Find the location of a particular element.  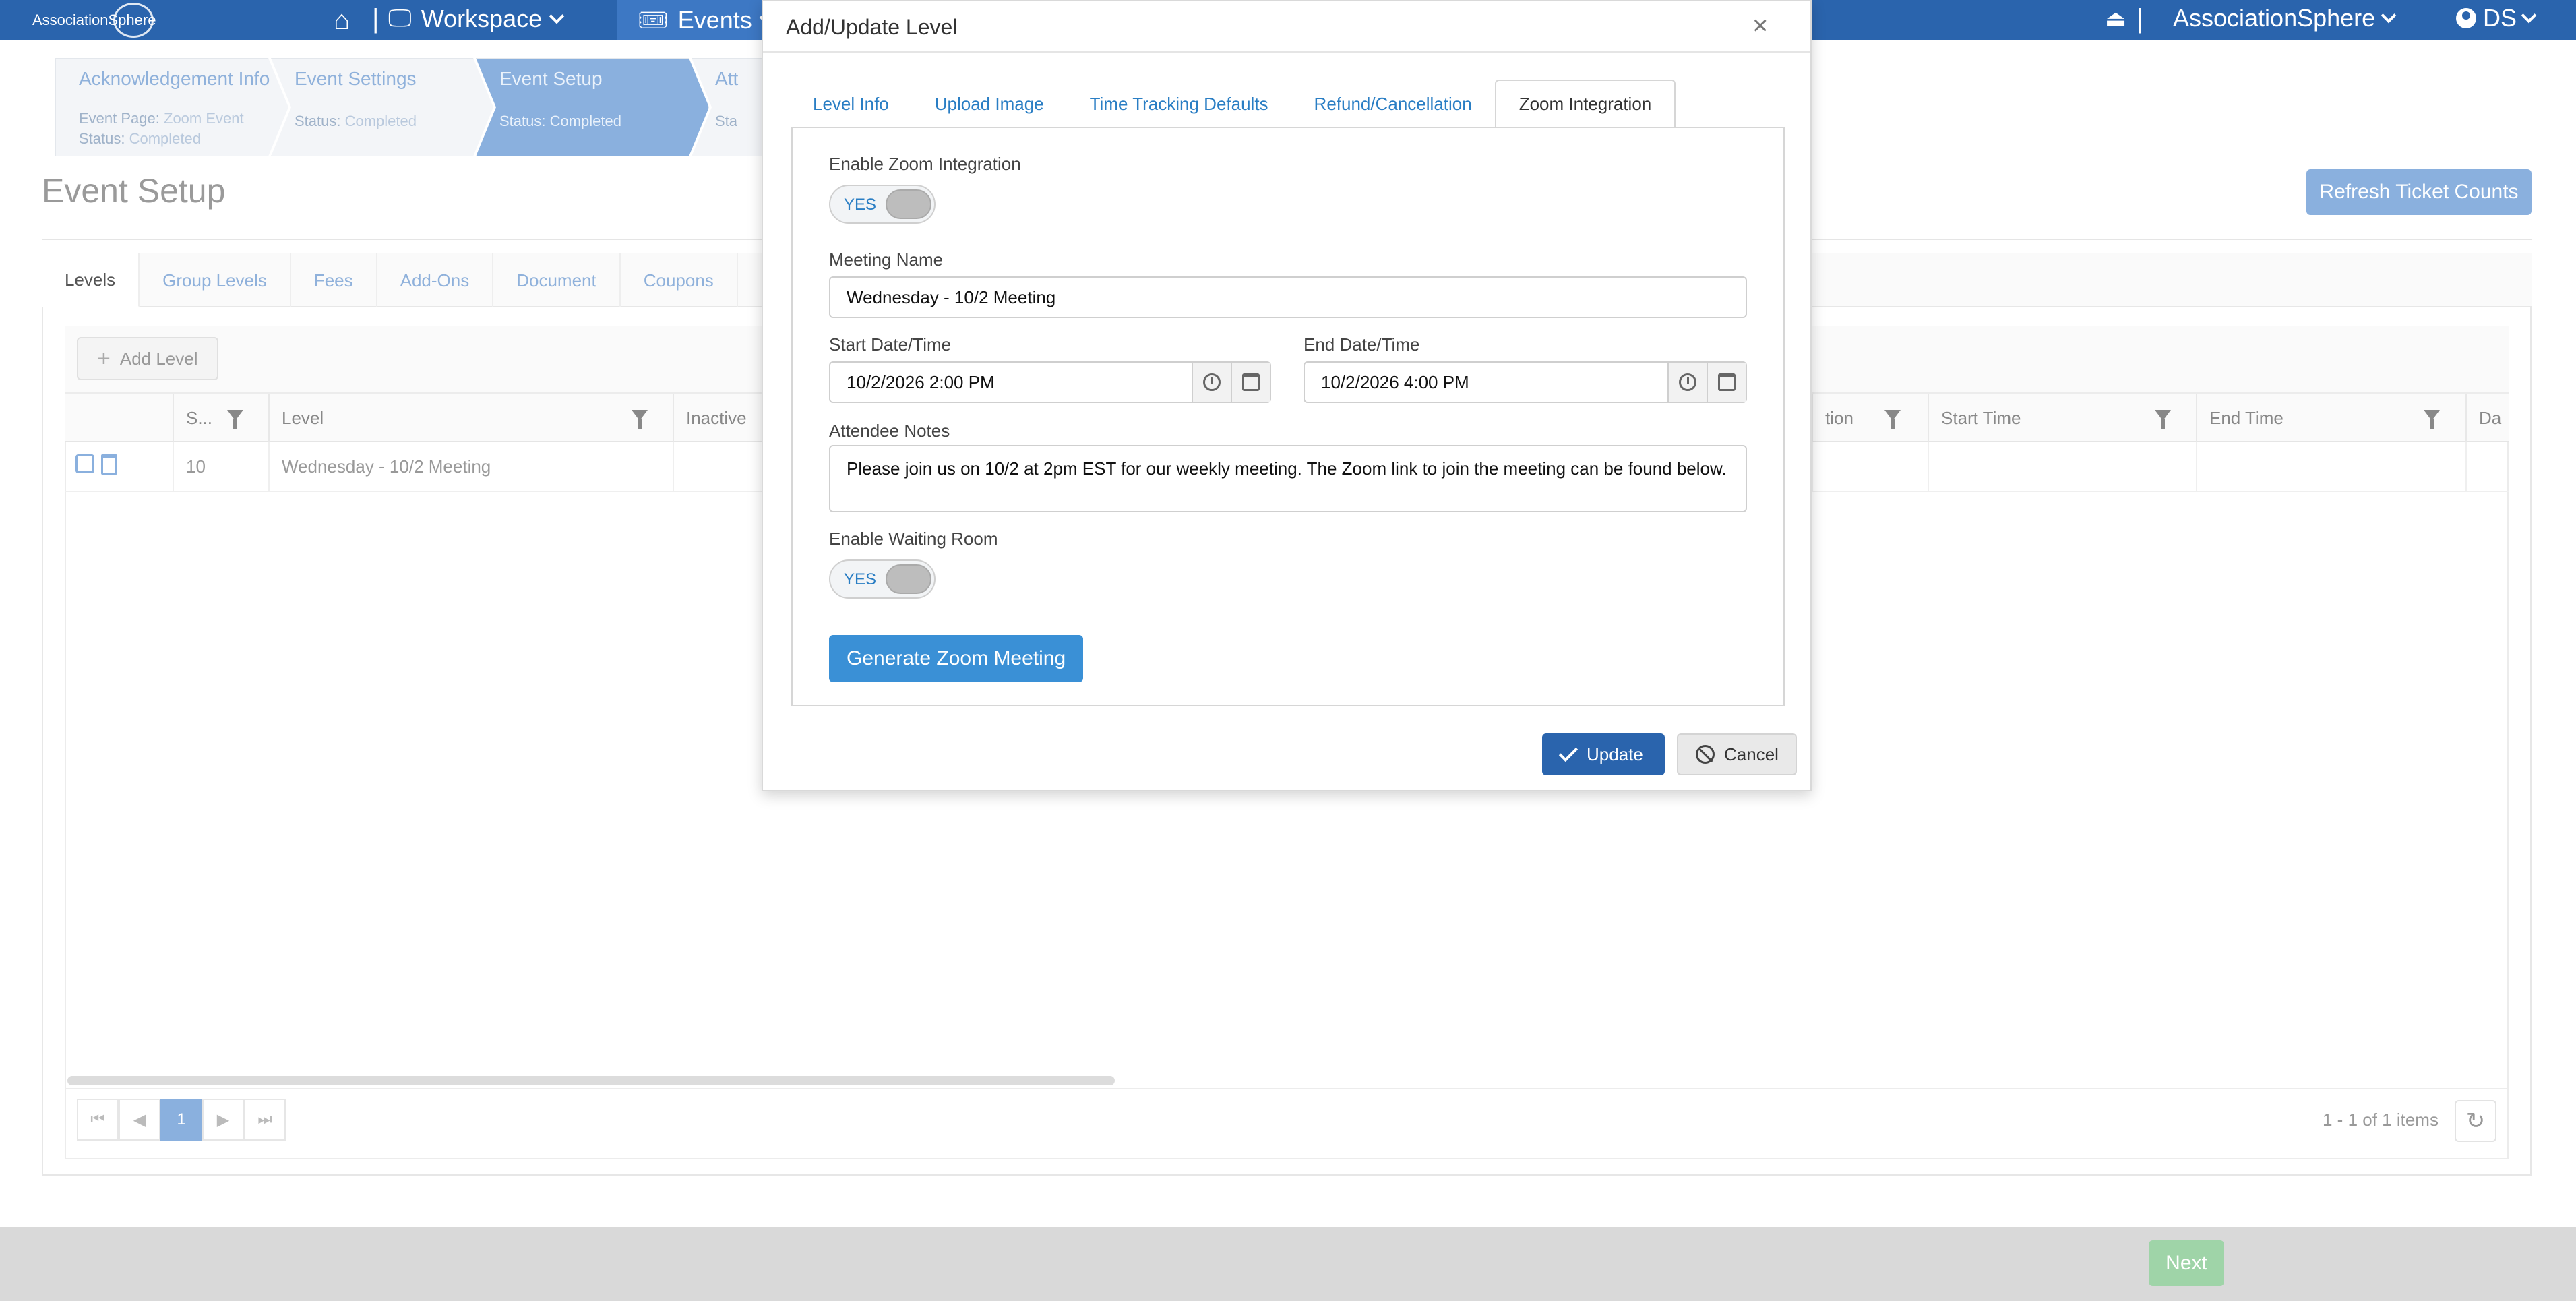

check-icon is located at coordinates (1568, 752).